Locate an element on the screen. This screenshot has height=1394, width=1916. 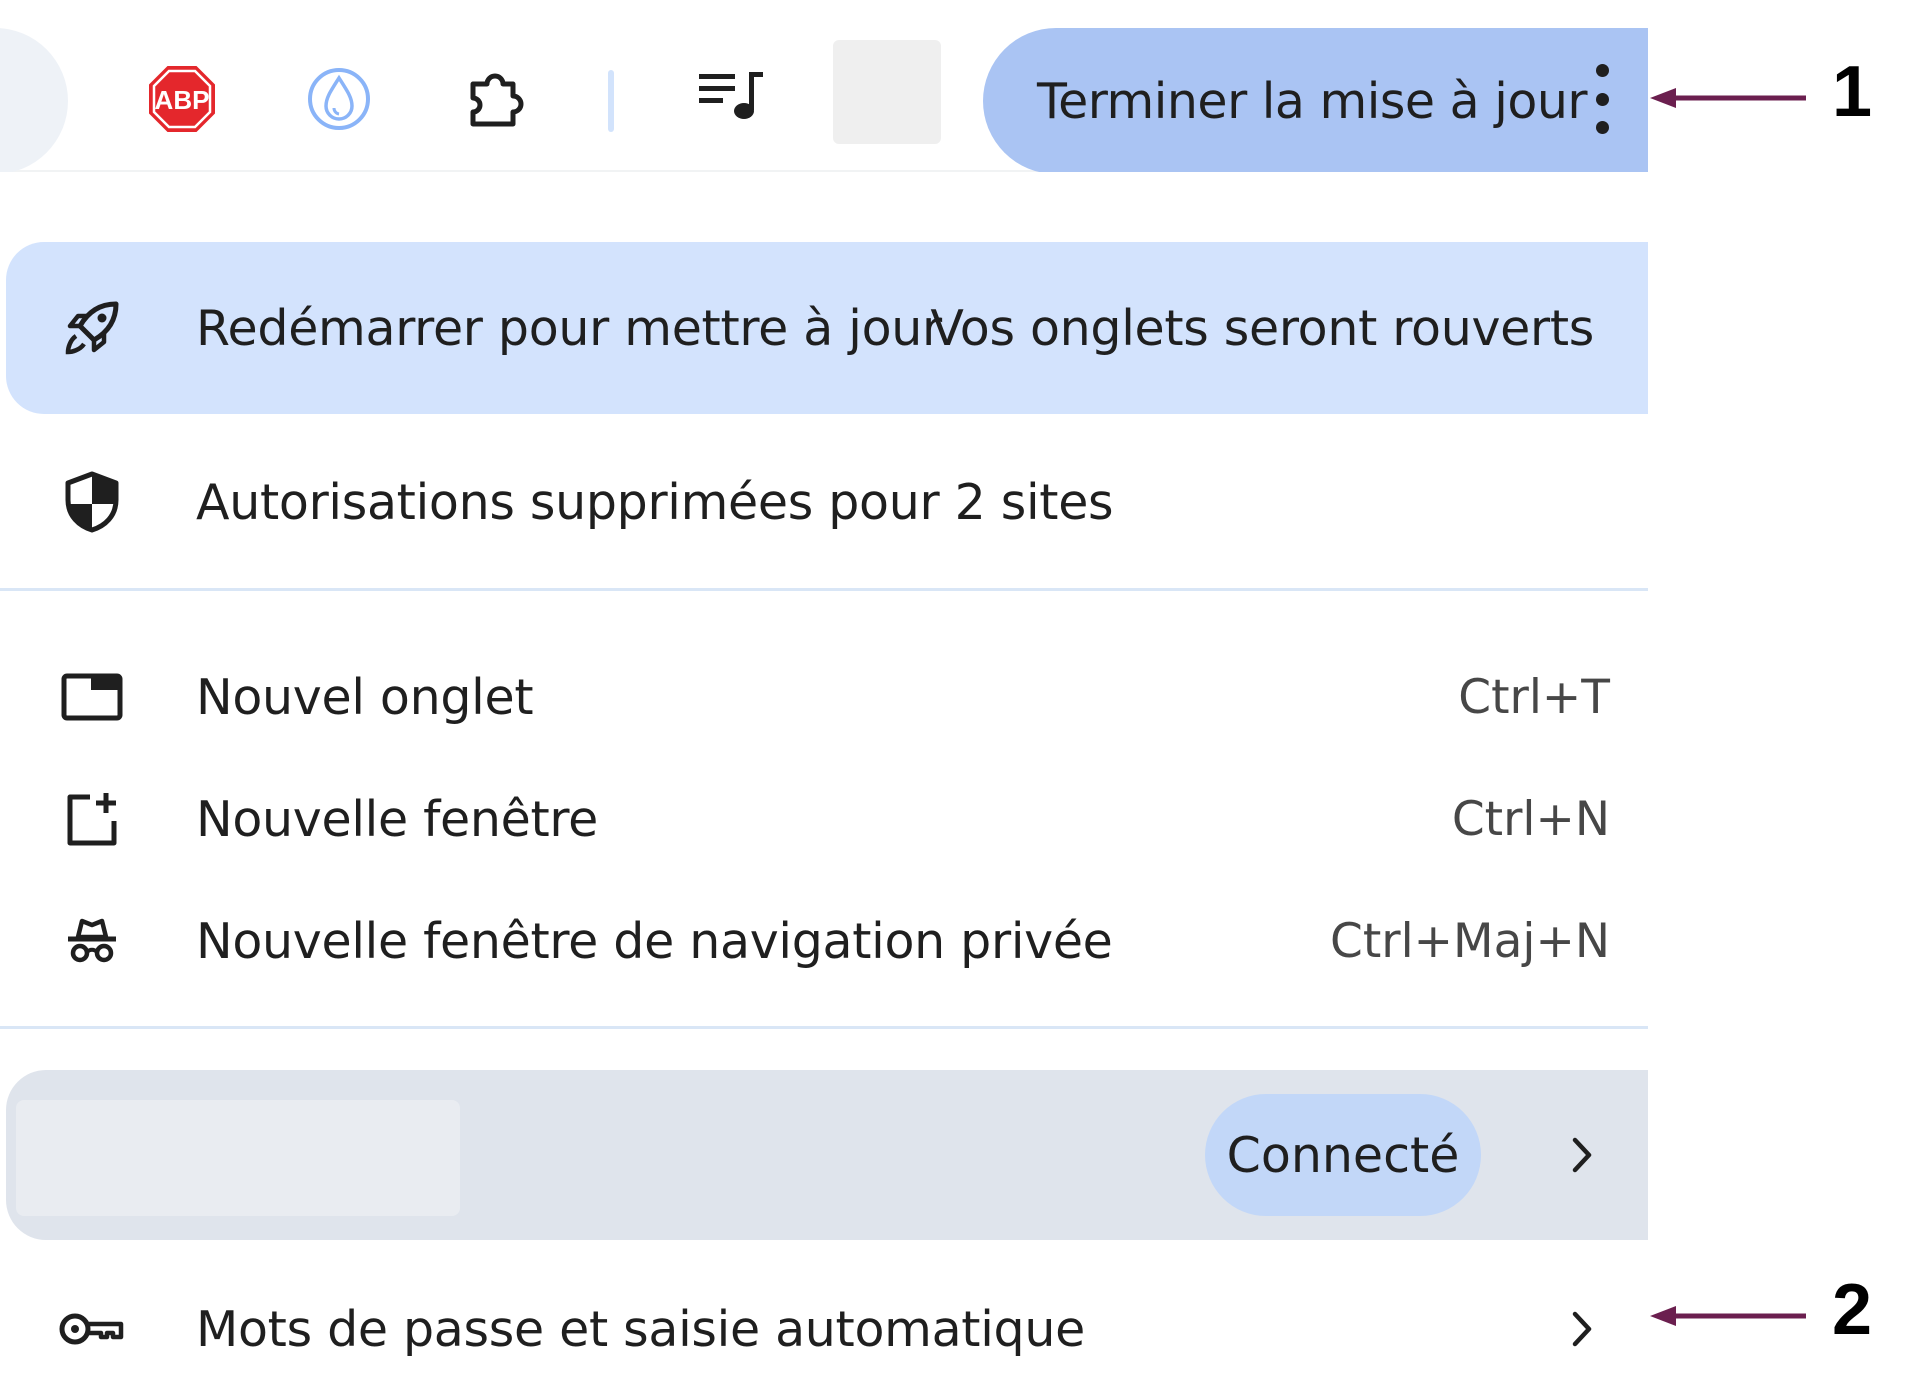
new-tab-icon is located at coordinates (92, 697).